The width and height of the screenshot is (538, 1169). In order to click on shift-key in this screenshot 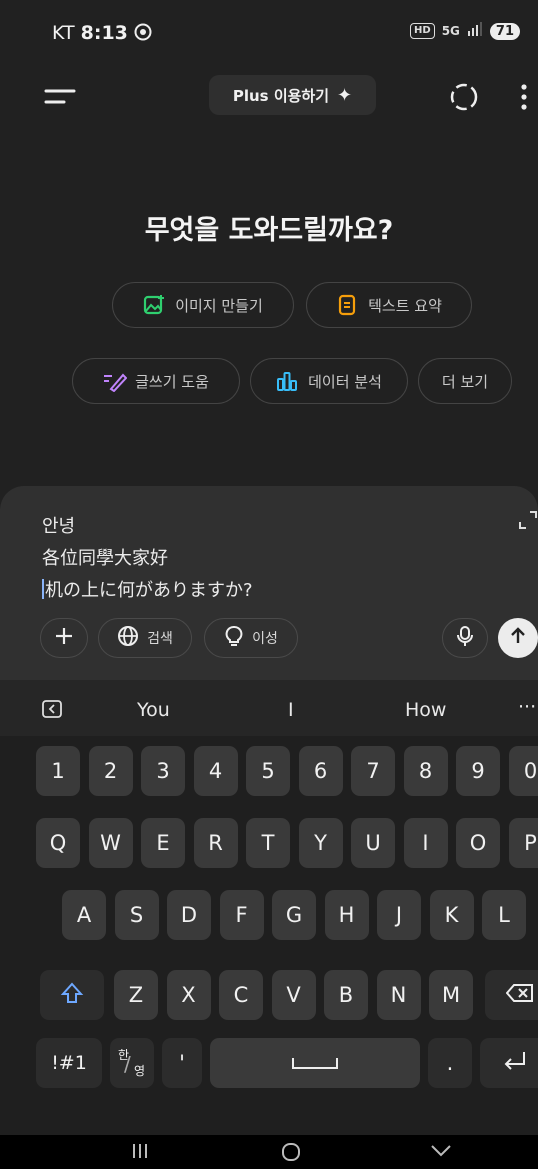, I will do `click(72, 995)`.